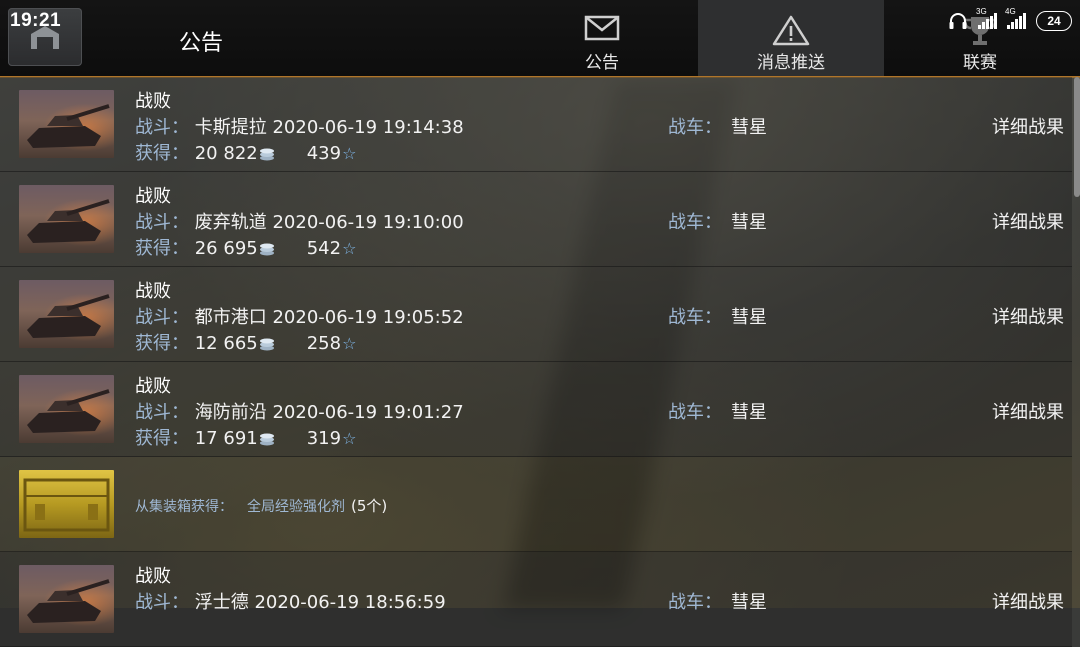  What do you see at coordinates (226, 438) in the screenshot?
I see `credits-value: 17 691` at bounding box center [226, 438].